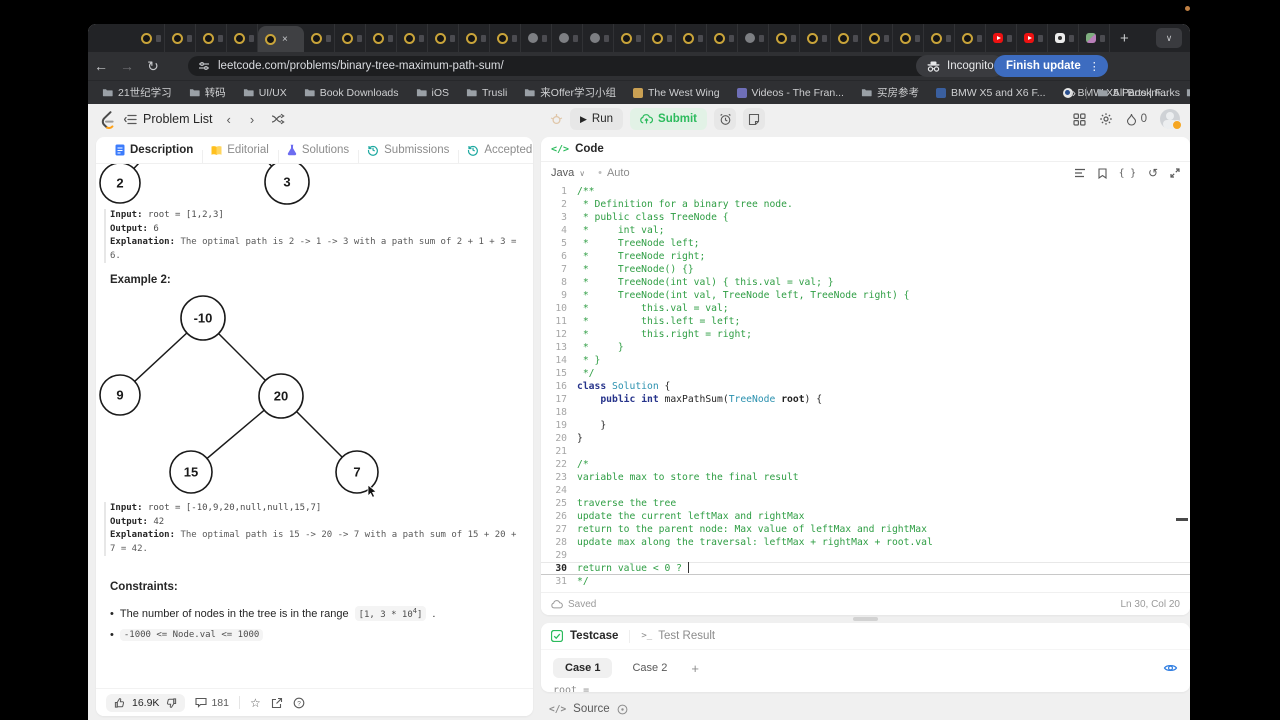  I want to click on tab-editorial: Editorial, so click(240, 153).